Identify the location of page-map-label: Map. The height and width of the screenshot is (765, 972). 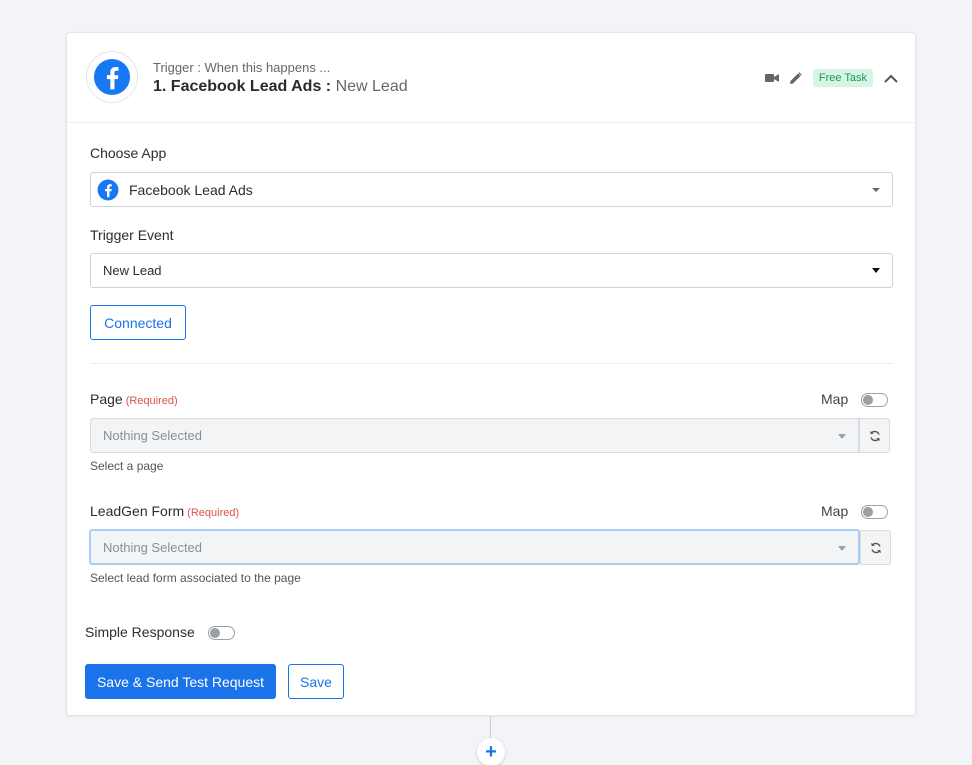
(835, 399).